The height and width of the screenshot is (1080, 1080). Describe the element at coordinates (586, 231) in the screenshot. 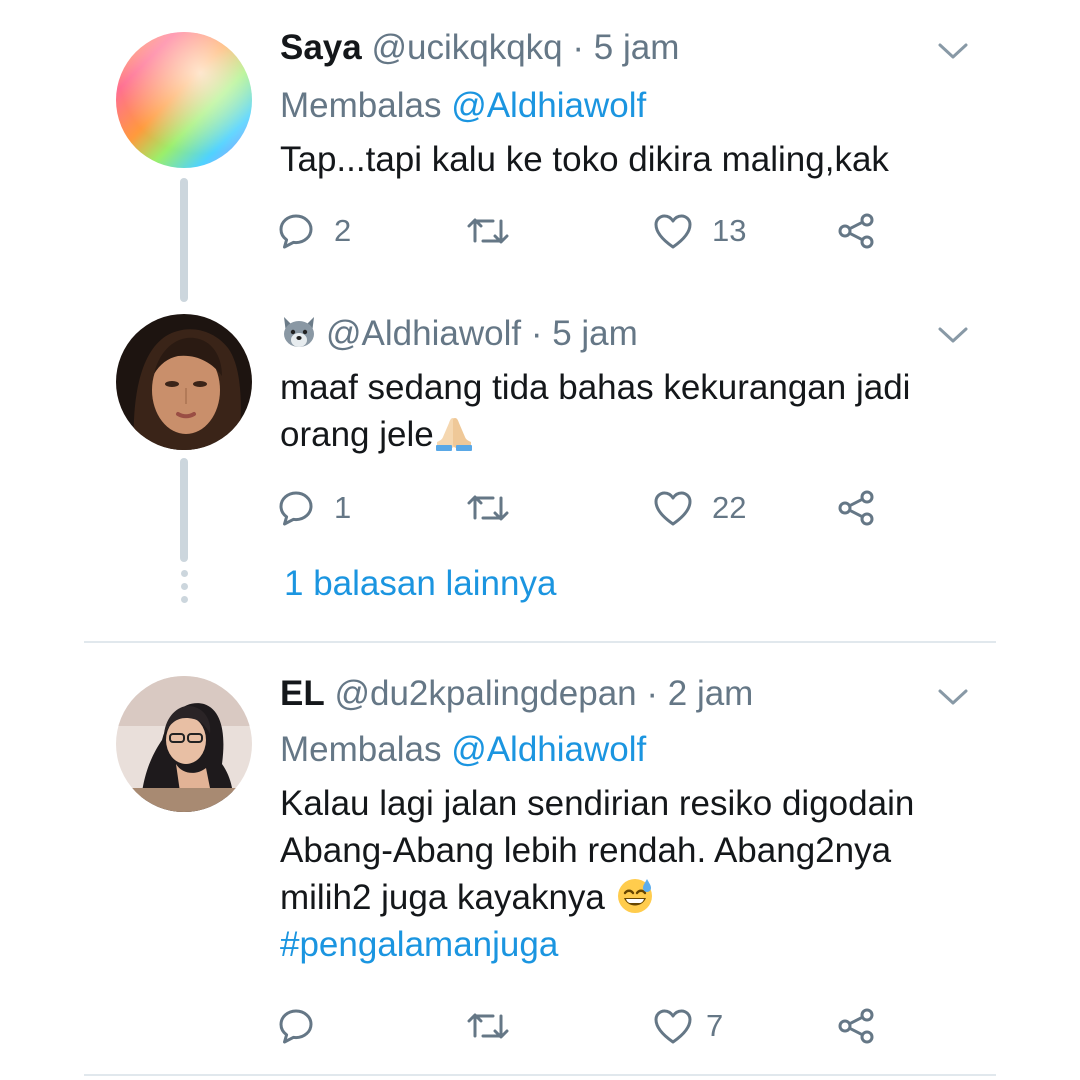

I see `tweet-actions: 2 13` at that location.